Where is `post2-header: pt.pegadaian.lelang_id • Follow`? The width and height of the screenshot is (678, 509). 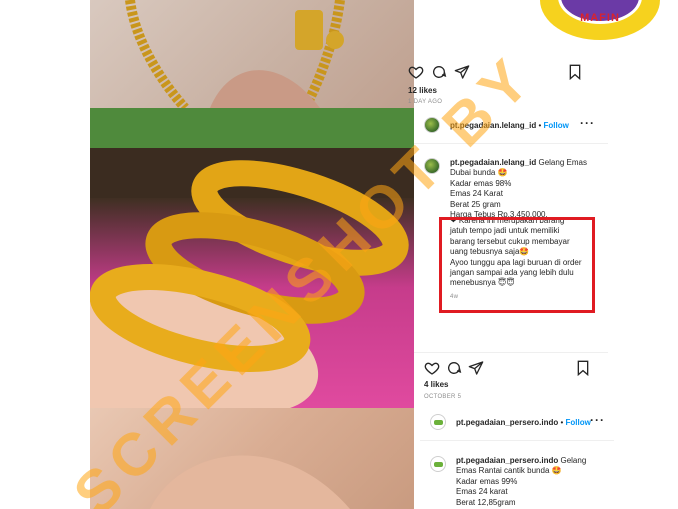 post2-header: pt.pegadaian.lelang_id • Follow is located at coordinates (509, 125).